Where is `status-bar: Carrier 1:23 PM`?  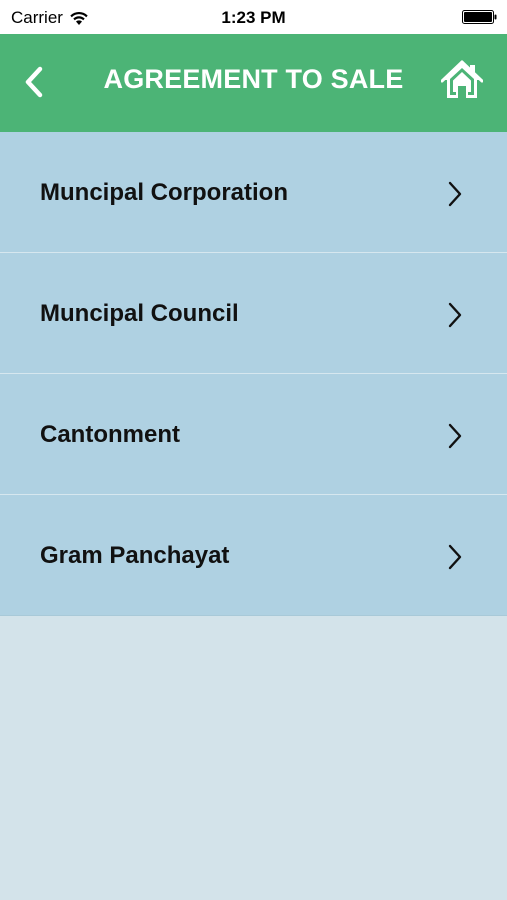 status-bar: Carrier 1:23 PM is located at coordinates (253, 17).